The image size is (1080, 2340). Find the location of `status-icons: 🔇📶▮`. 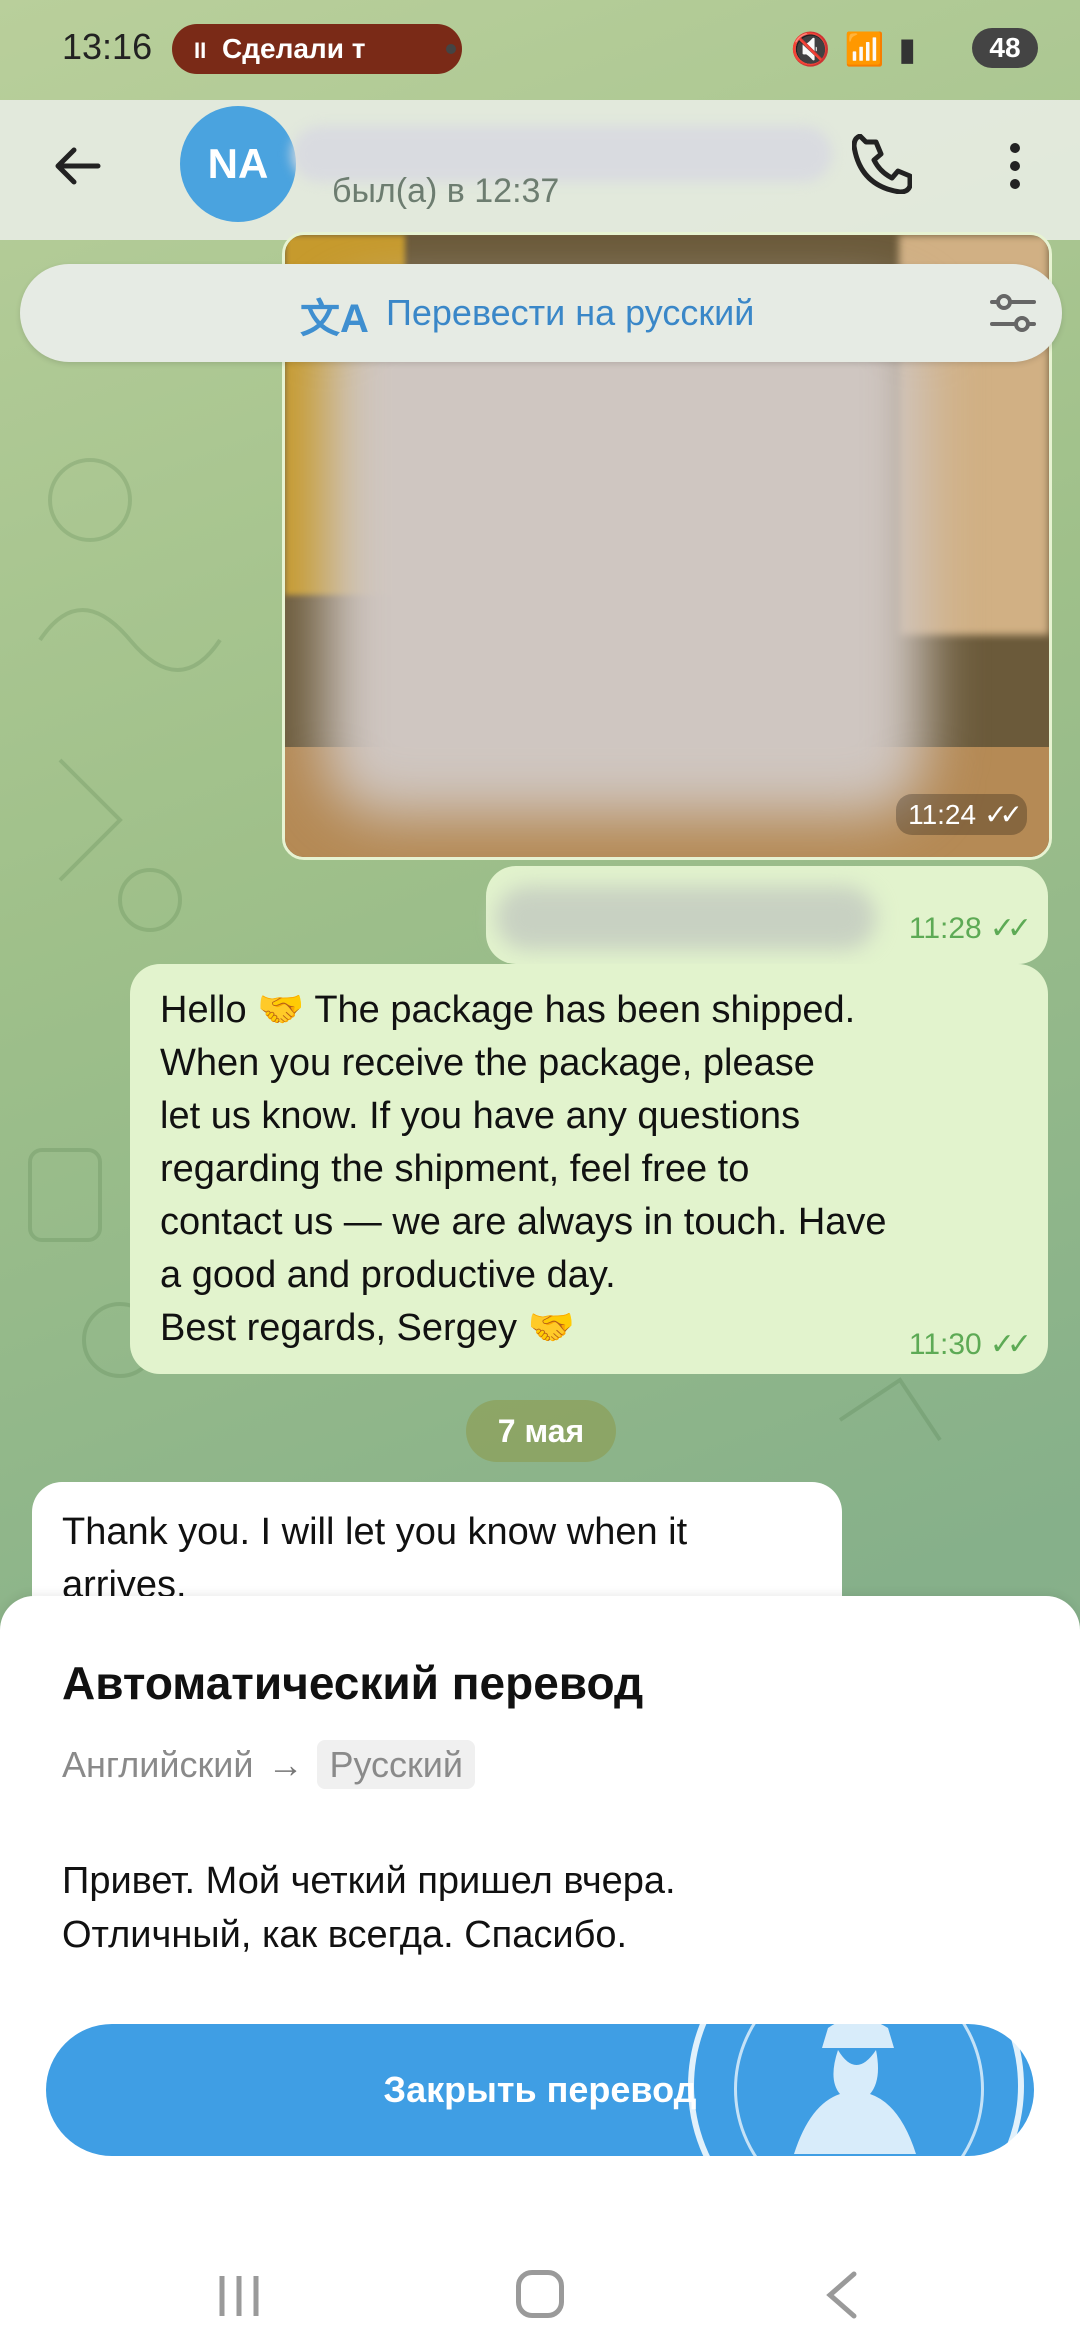

status-icons: 🔇📶▮ is located at coordinates (860, 49).